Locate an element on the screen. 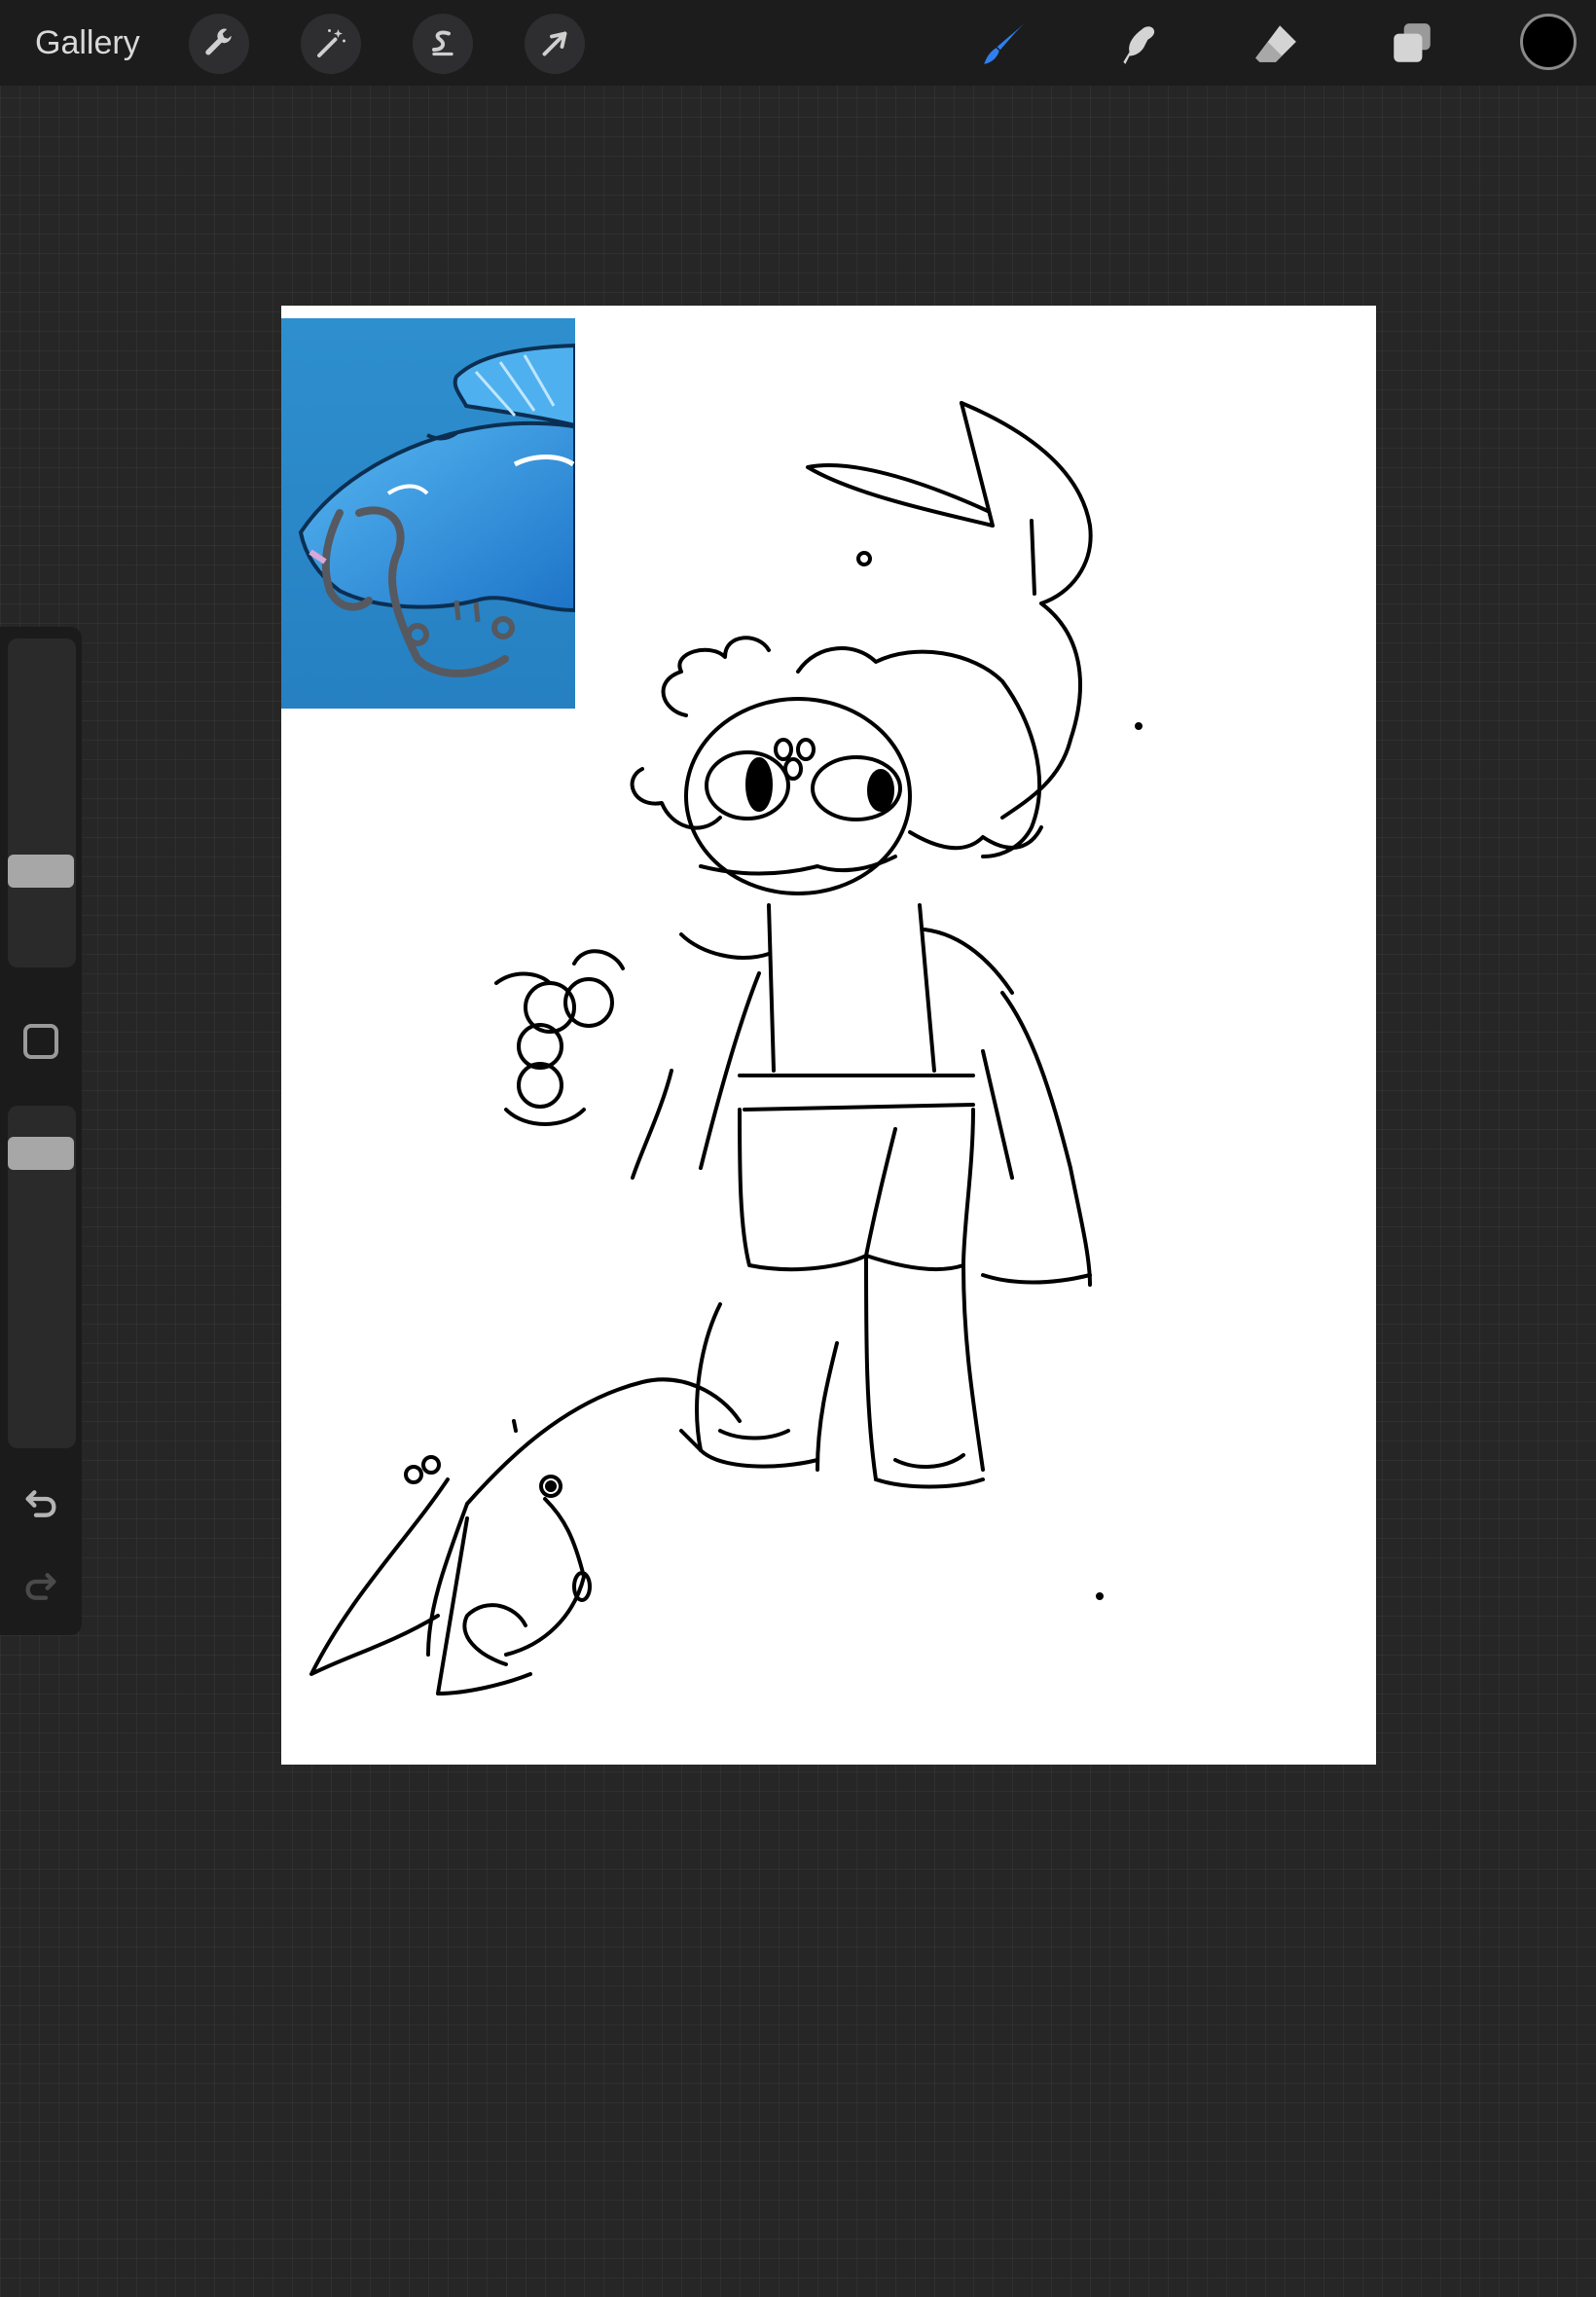 This screenshot has height=2297, width=1596. wrench-icon is located at coordinates (219, 41).